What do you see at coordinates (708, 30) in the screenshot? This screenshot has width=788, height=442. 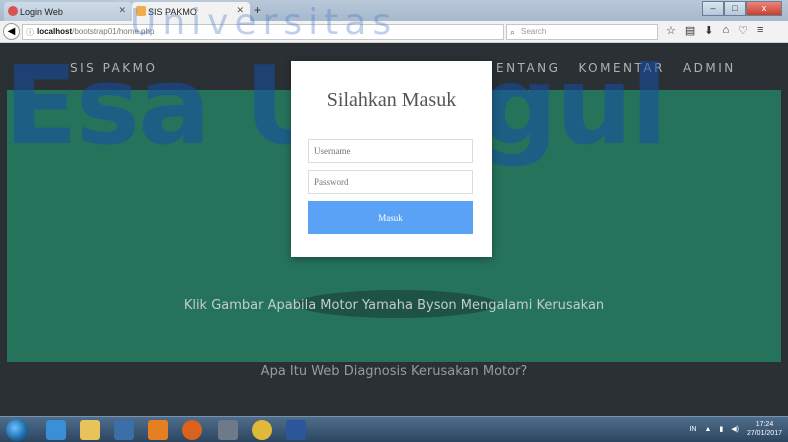 I see `download-icon: ⬇` at bounding box center [708, 30].